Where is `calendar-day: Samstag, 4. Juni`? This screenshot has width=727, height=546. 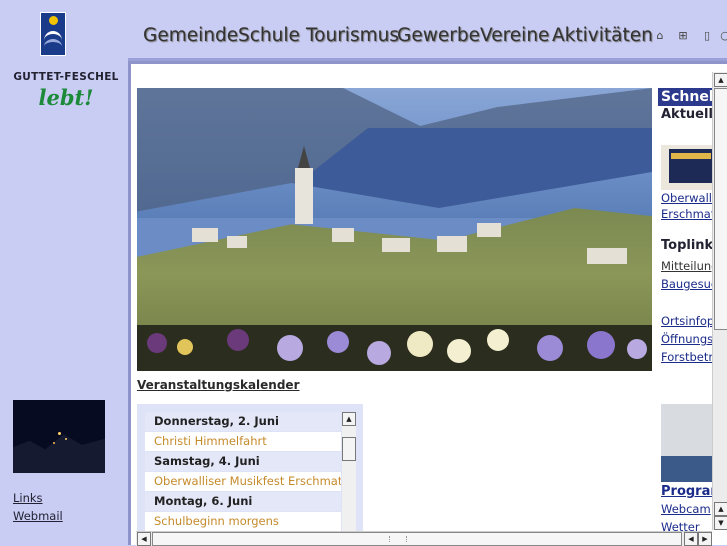 calendar-day: Samstag, 4. Juni is located at coordinates (243, 461).